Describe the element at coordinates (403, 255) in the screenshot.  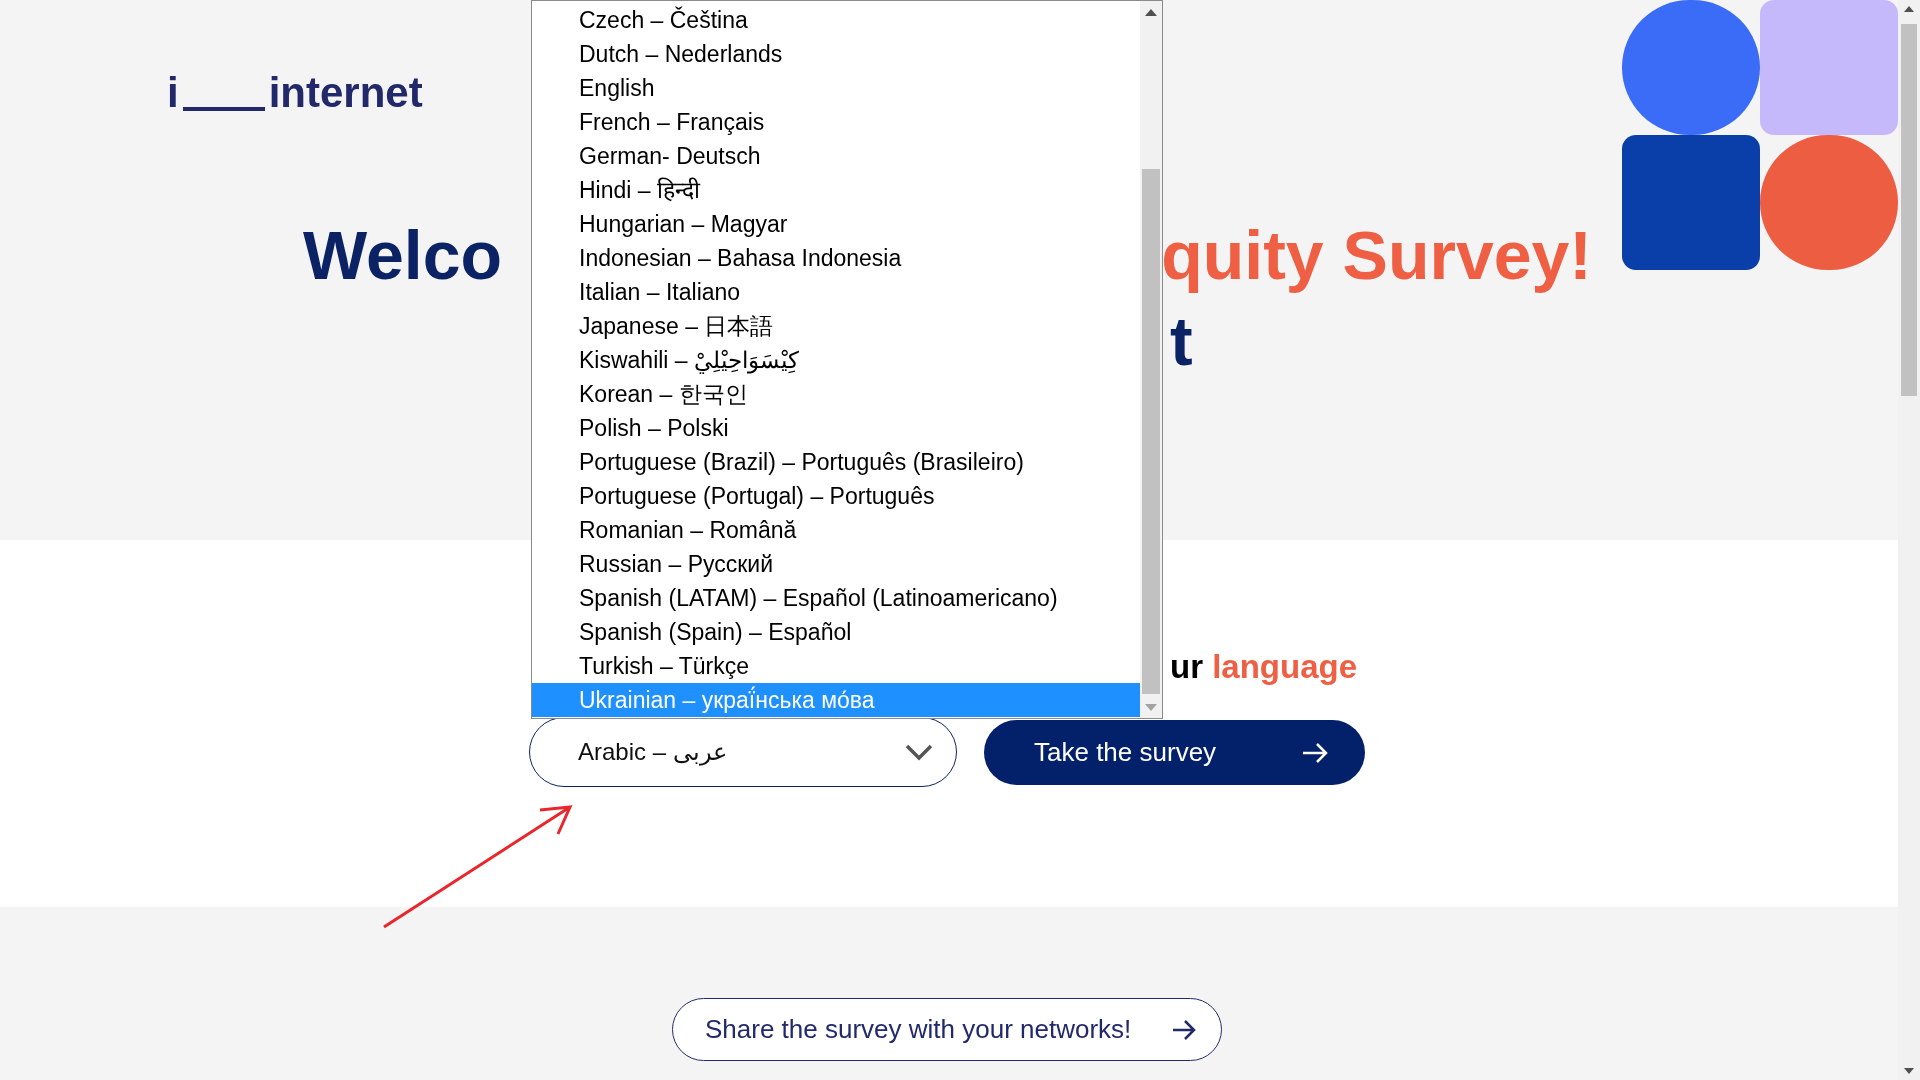
I see `heading-text: Welco` at that location.